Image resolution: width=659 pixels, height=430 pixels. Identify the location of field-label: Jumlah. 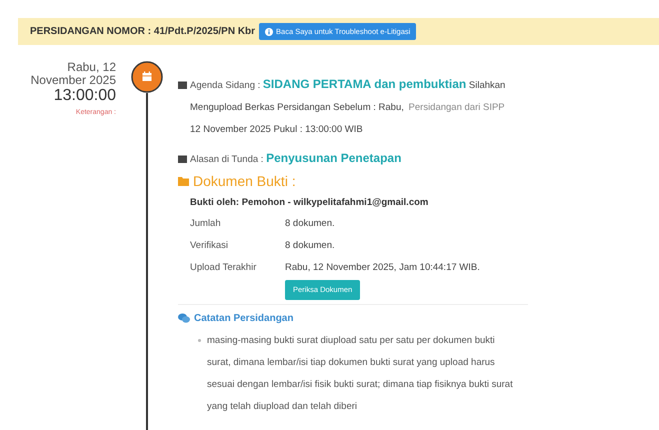
(206, 224).